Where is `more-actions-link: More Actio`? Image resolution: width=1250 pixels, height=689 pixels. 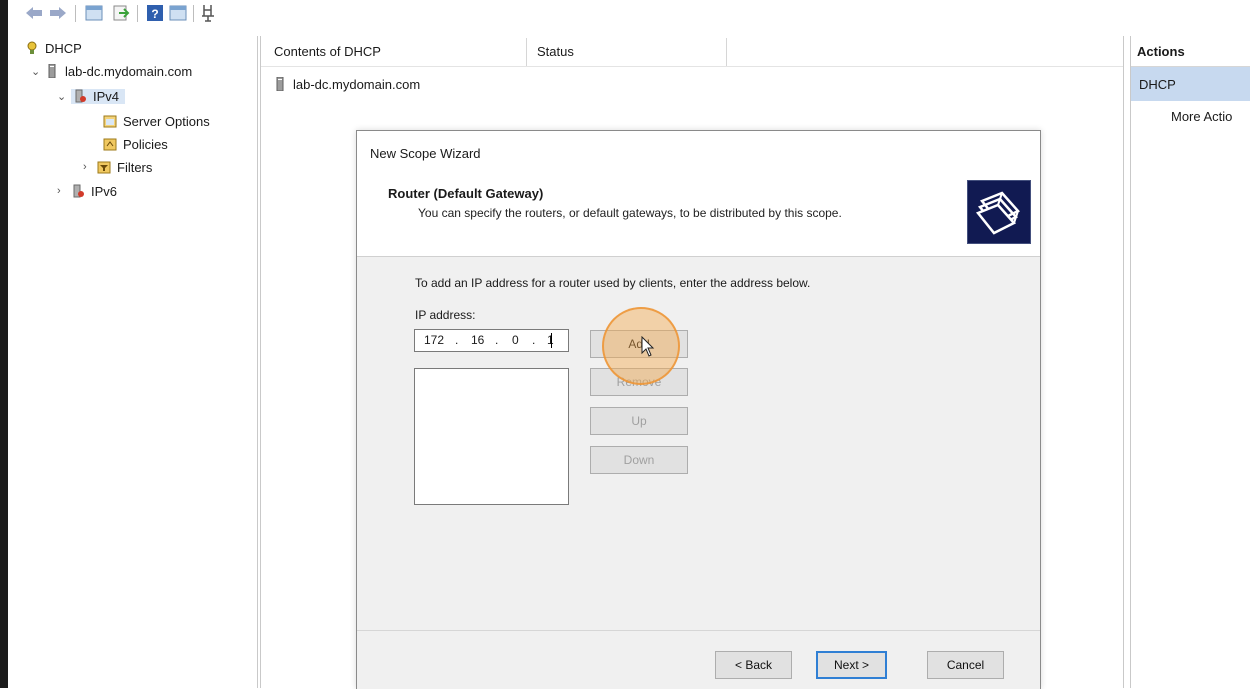
more-actions-link: More Actio is located at coordinates (1201, 116).